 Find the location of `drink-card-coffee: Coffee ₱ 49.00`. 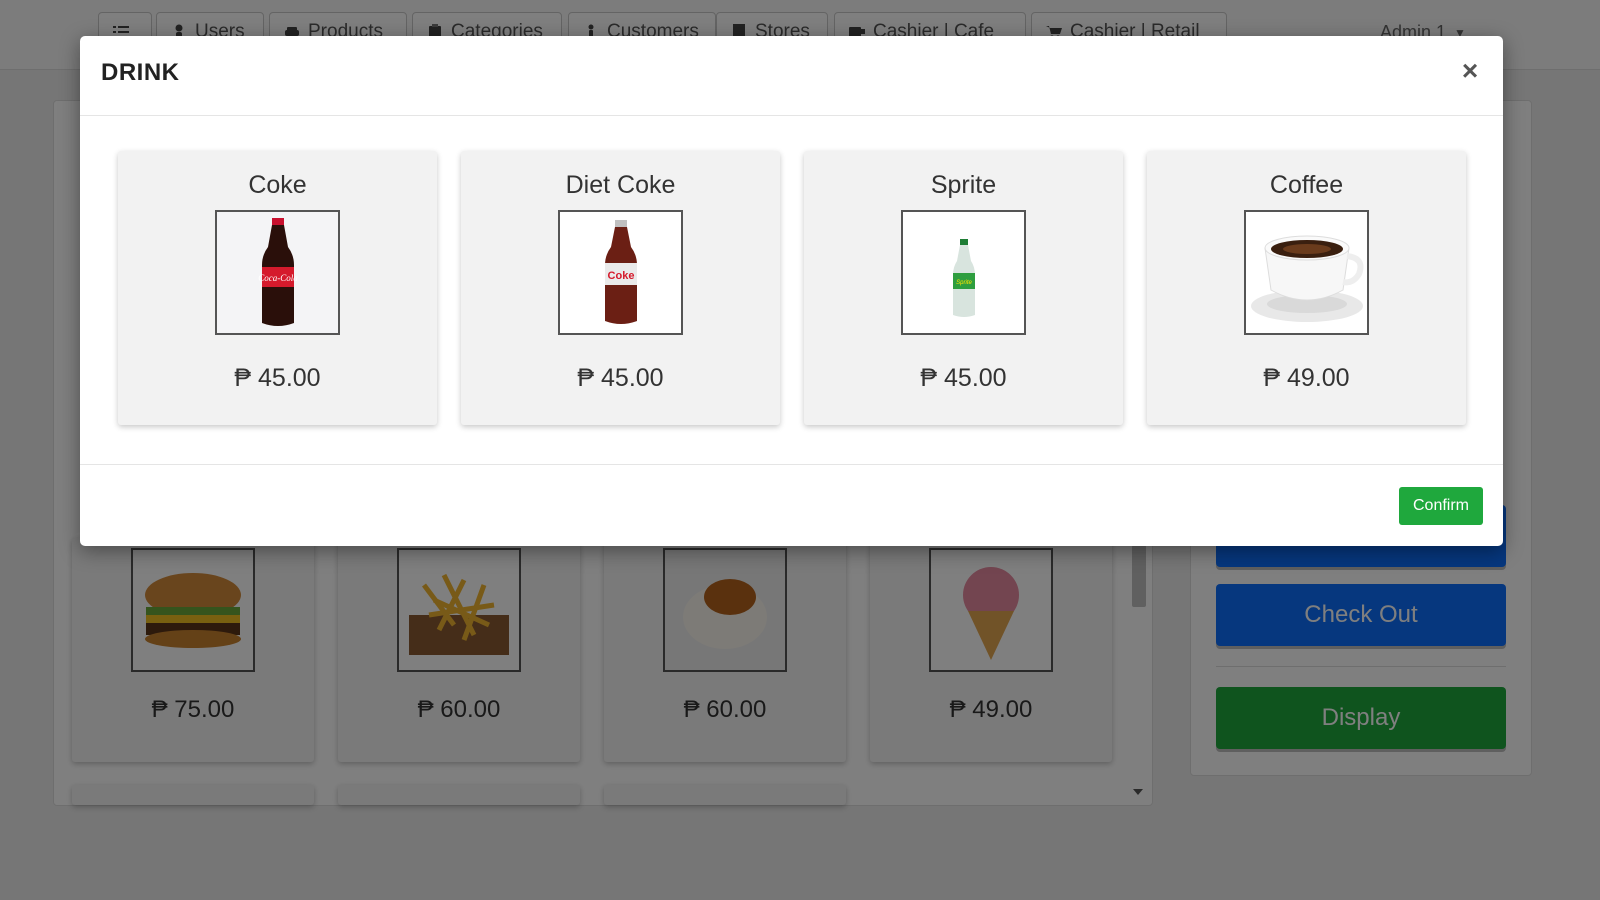

drink-card-coffee: Coffee ₱ 49.00 is located at coordinates (1306, 288).